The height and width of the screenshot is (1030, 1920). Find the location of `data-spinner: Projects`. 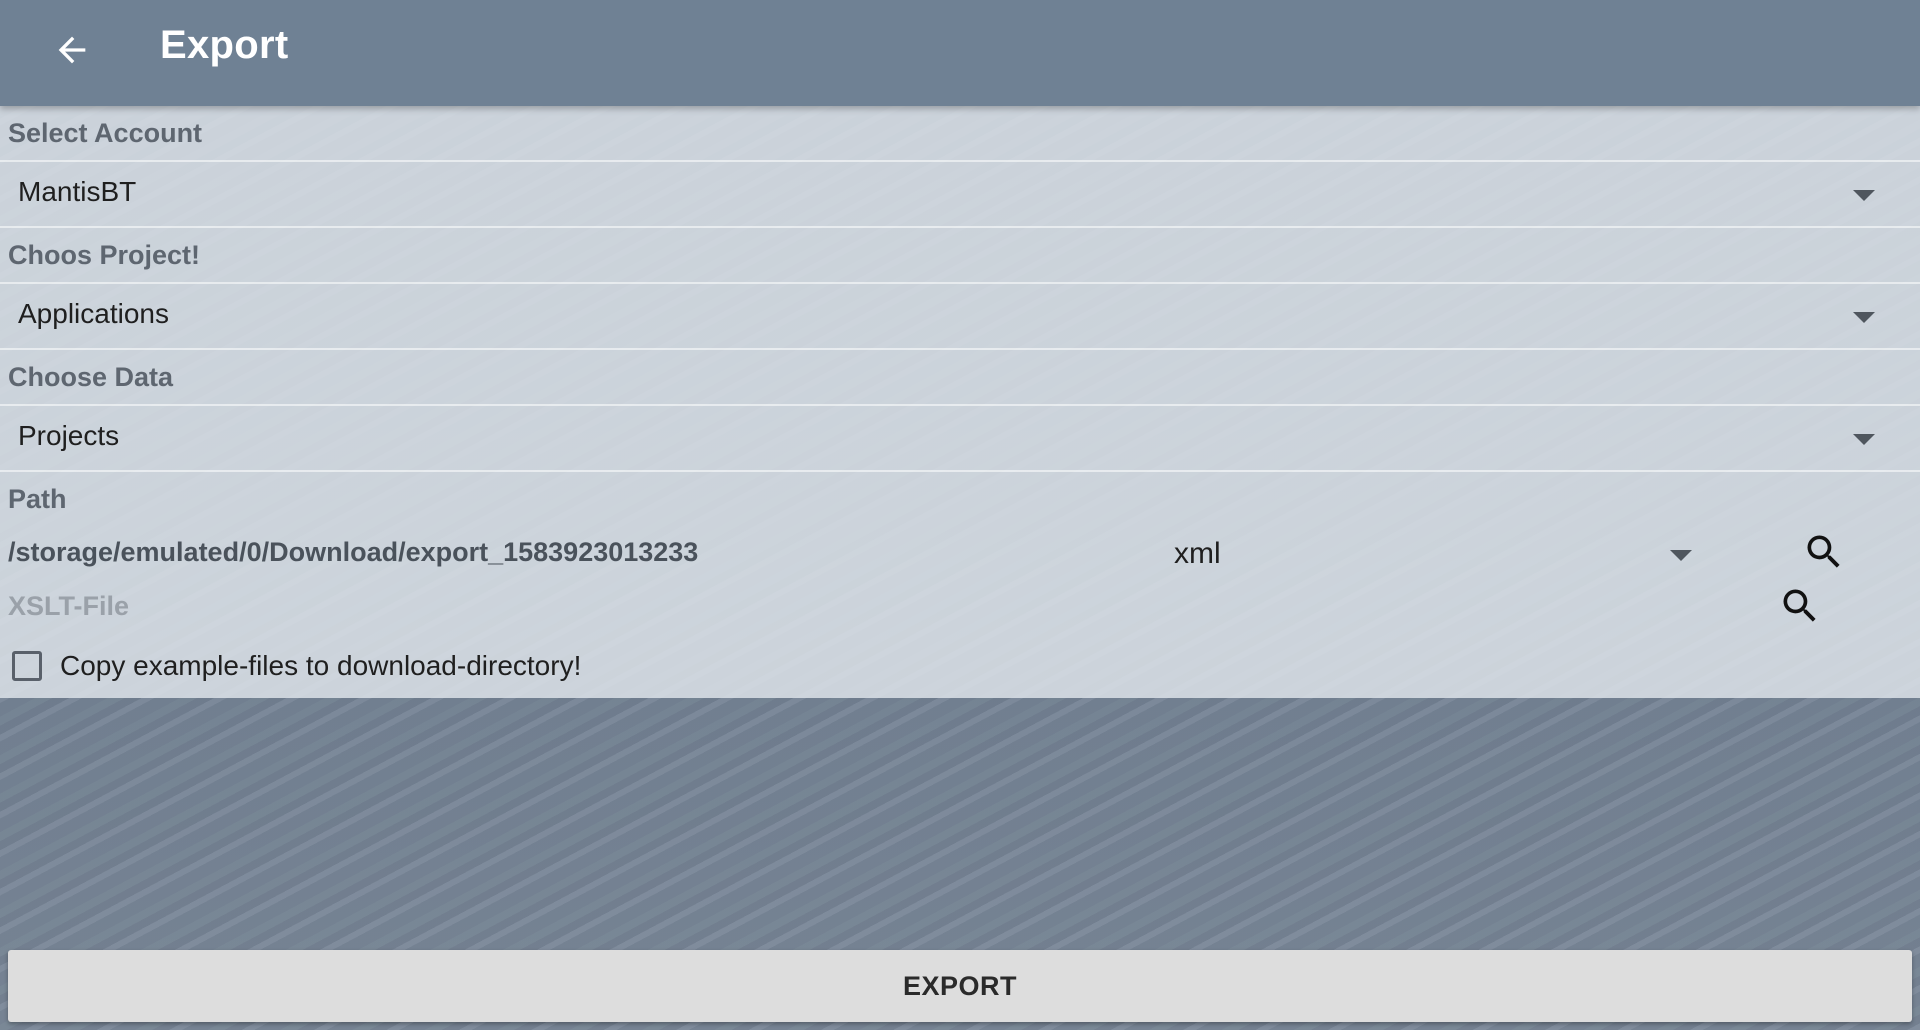

data-spinner: Projects is located at coordinates (960, 438).